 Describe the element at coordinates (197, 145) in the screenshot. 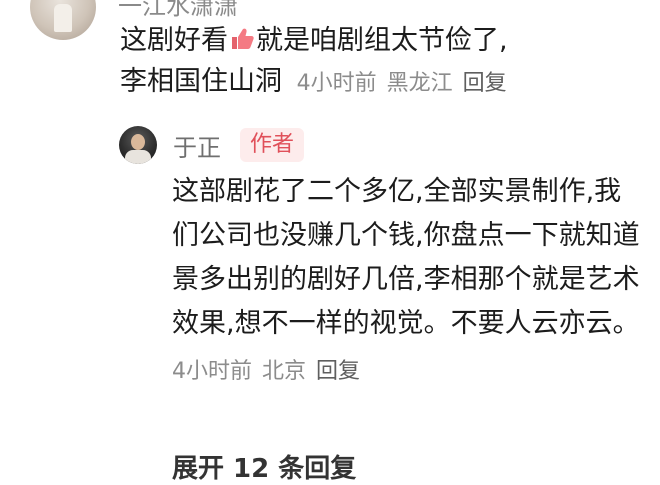

I see `reply-author-name: 于正` at that location.